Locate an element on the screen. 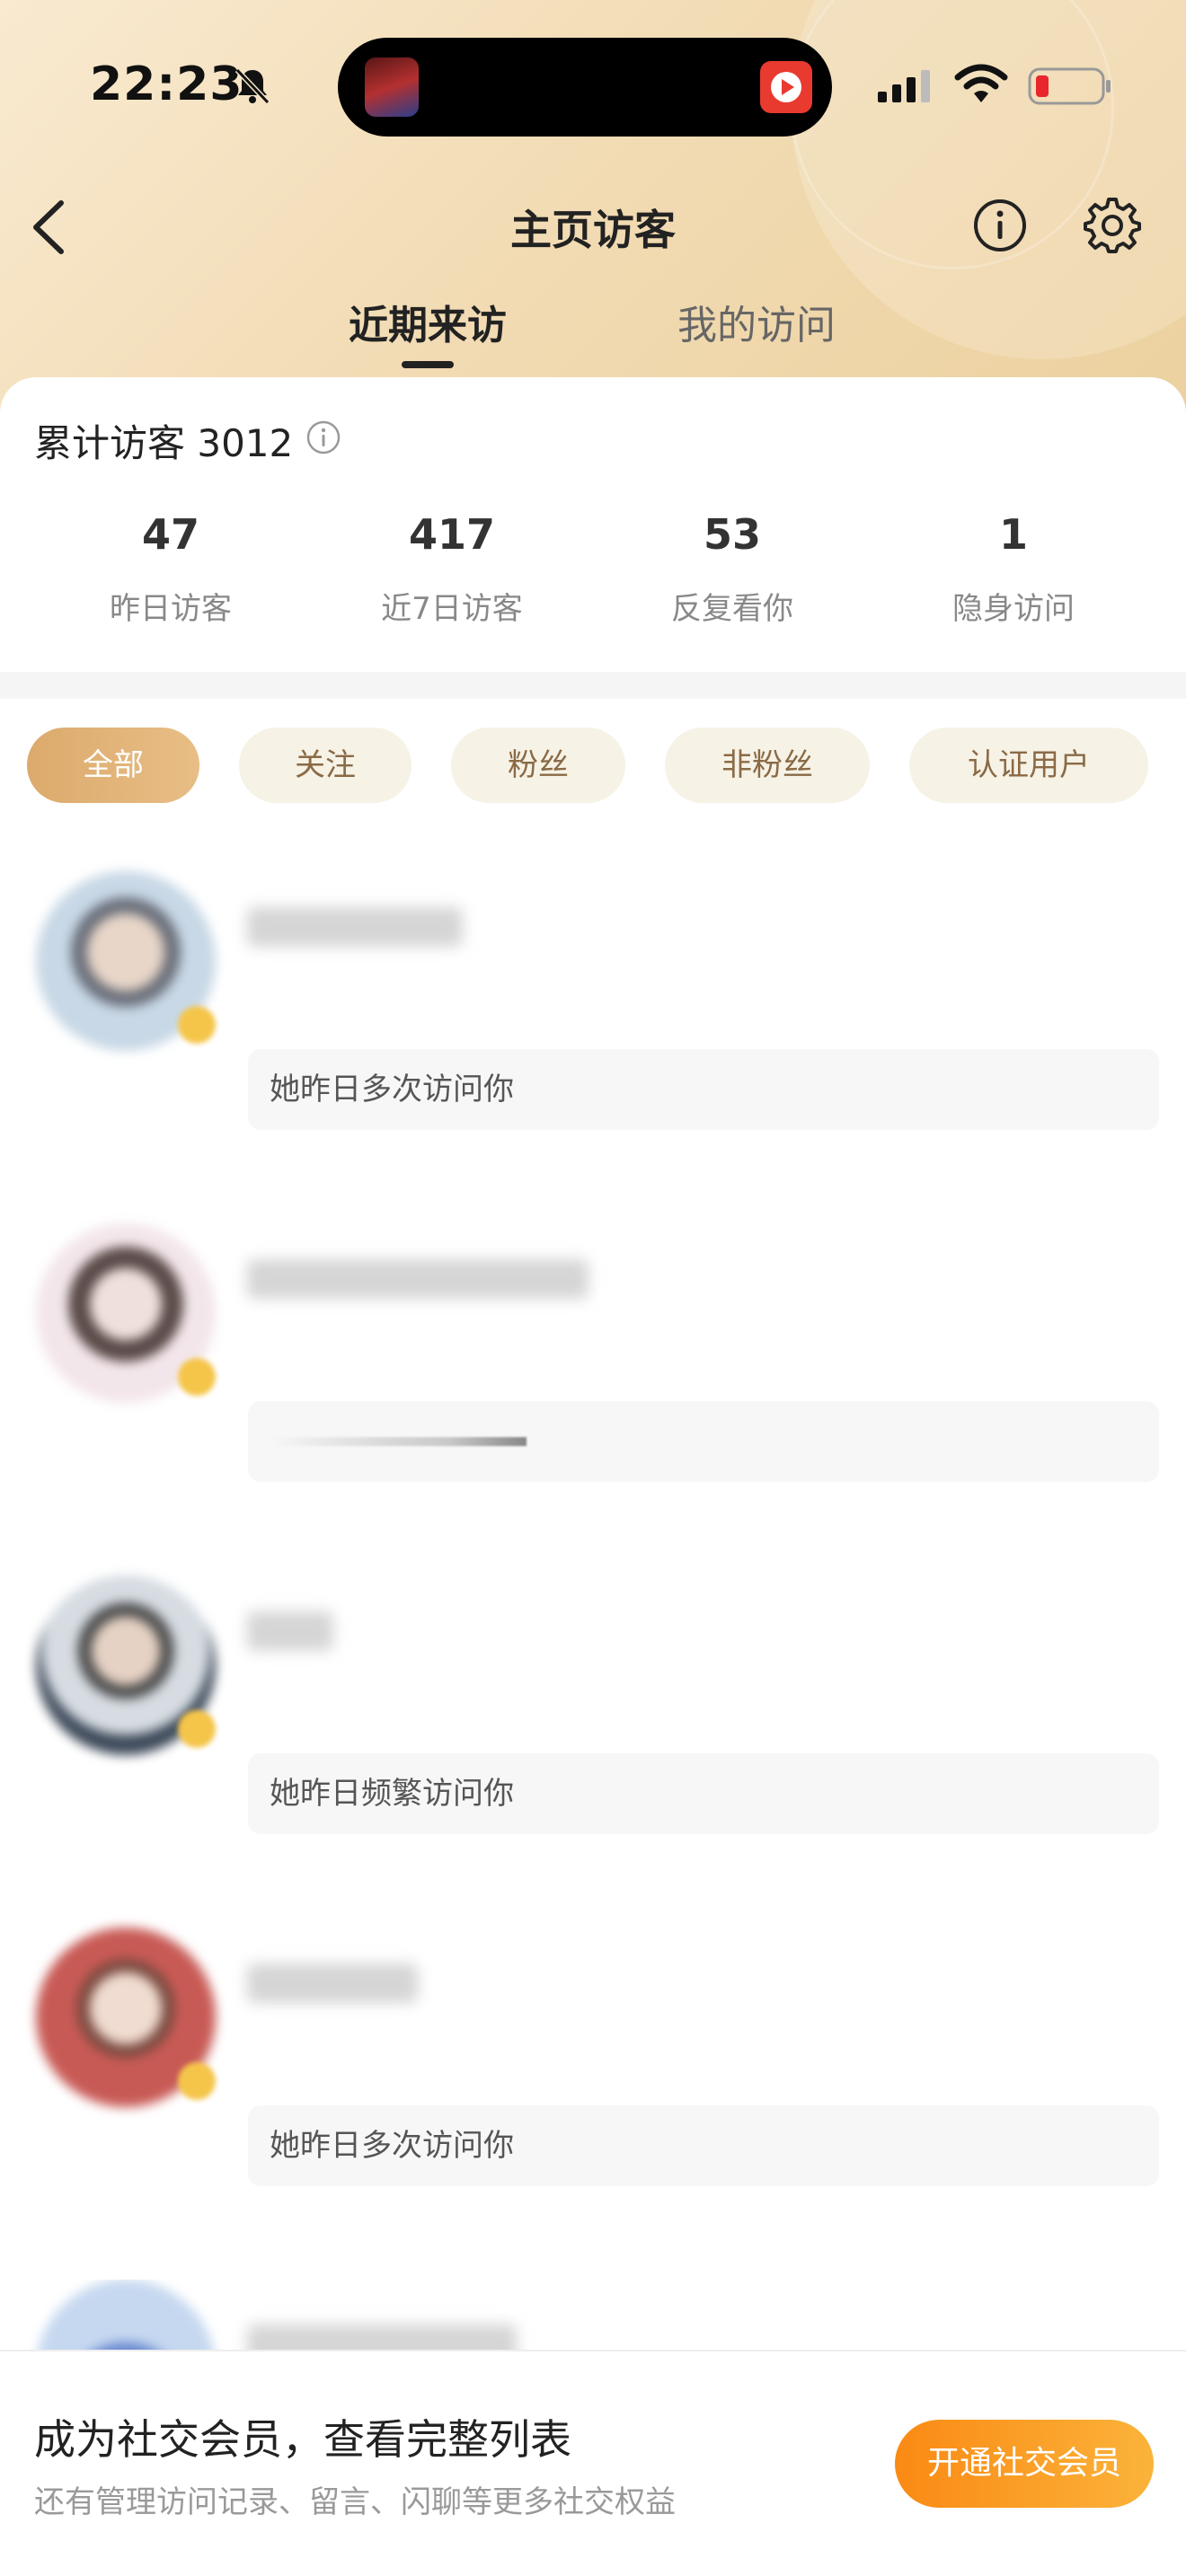 The image size is (1186, 2576). stat-value: 1 is located at coordinates (1013, 534).